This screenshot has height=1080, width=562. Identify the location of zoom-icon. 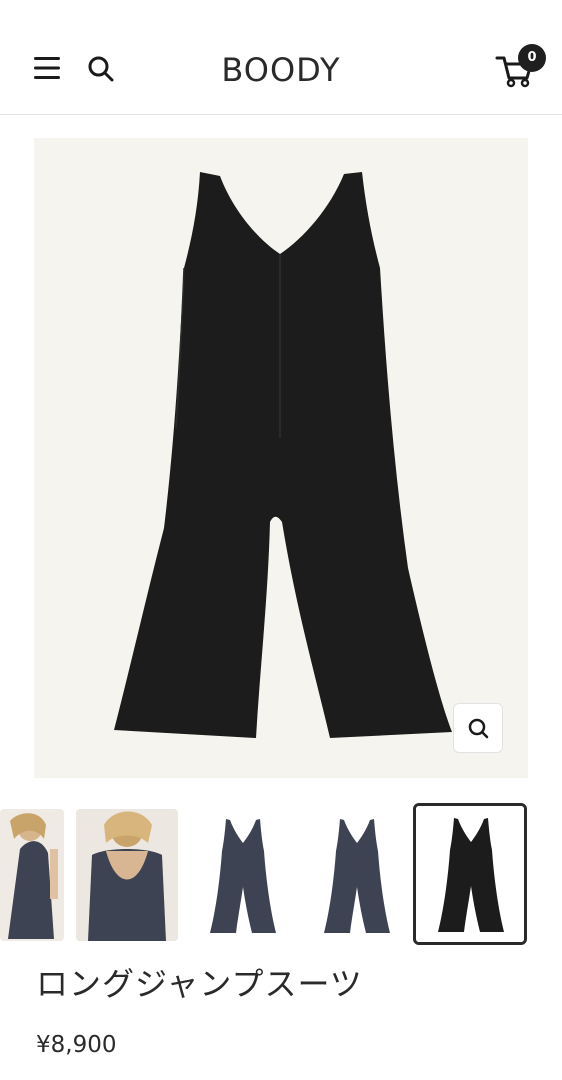
(478, 728).